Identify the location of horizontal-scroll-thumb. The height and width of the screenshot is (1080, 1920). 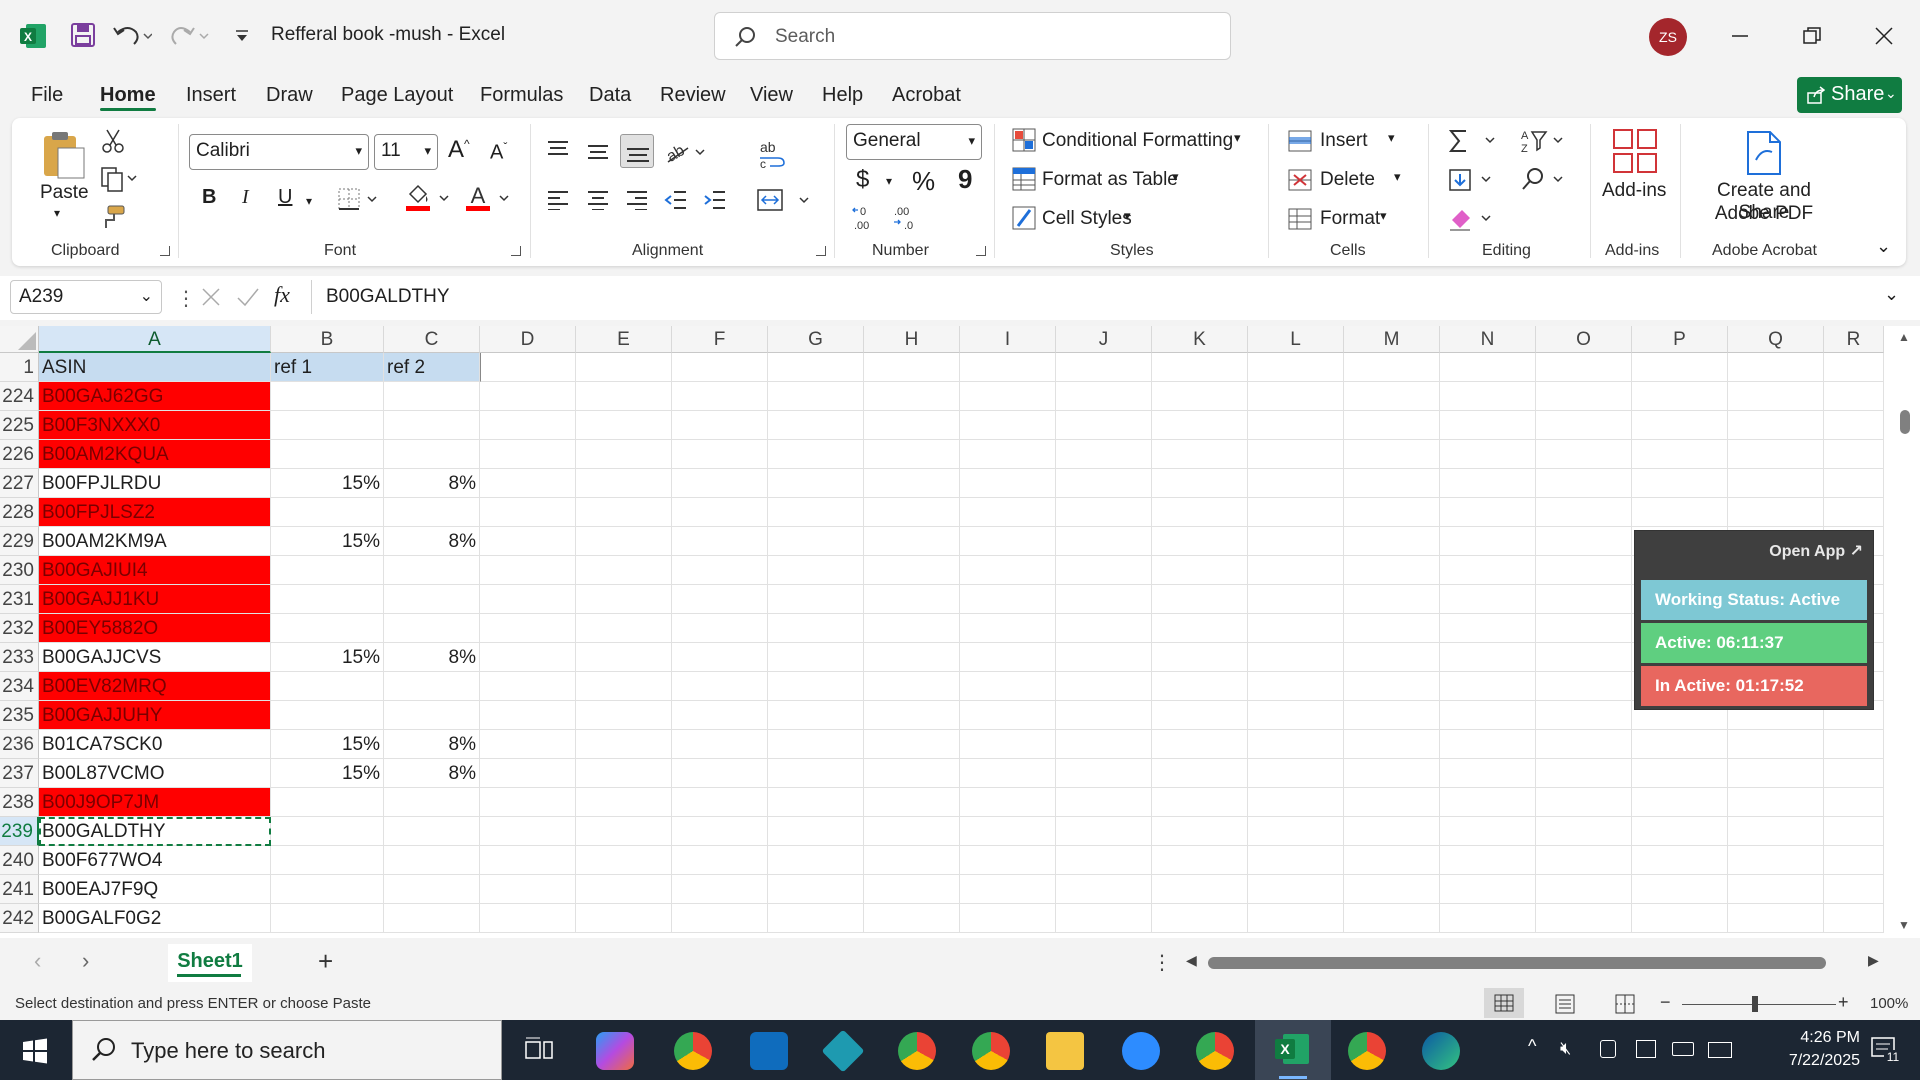
(1517, 963).